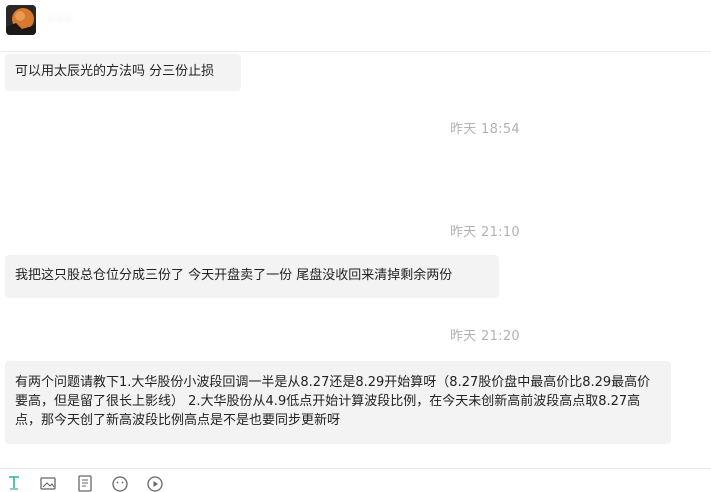  I want to click on contact-avatar, so click(21, 20).